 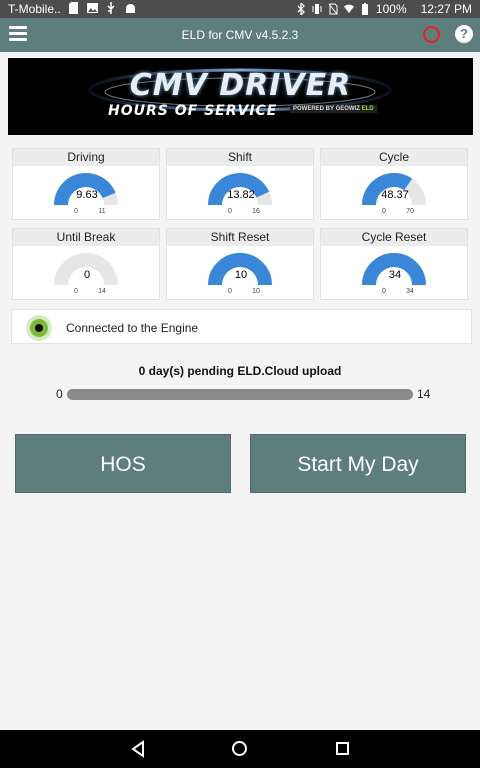 I want to click on carrier-name: T-Mobile.., so click(x=34, y=9).